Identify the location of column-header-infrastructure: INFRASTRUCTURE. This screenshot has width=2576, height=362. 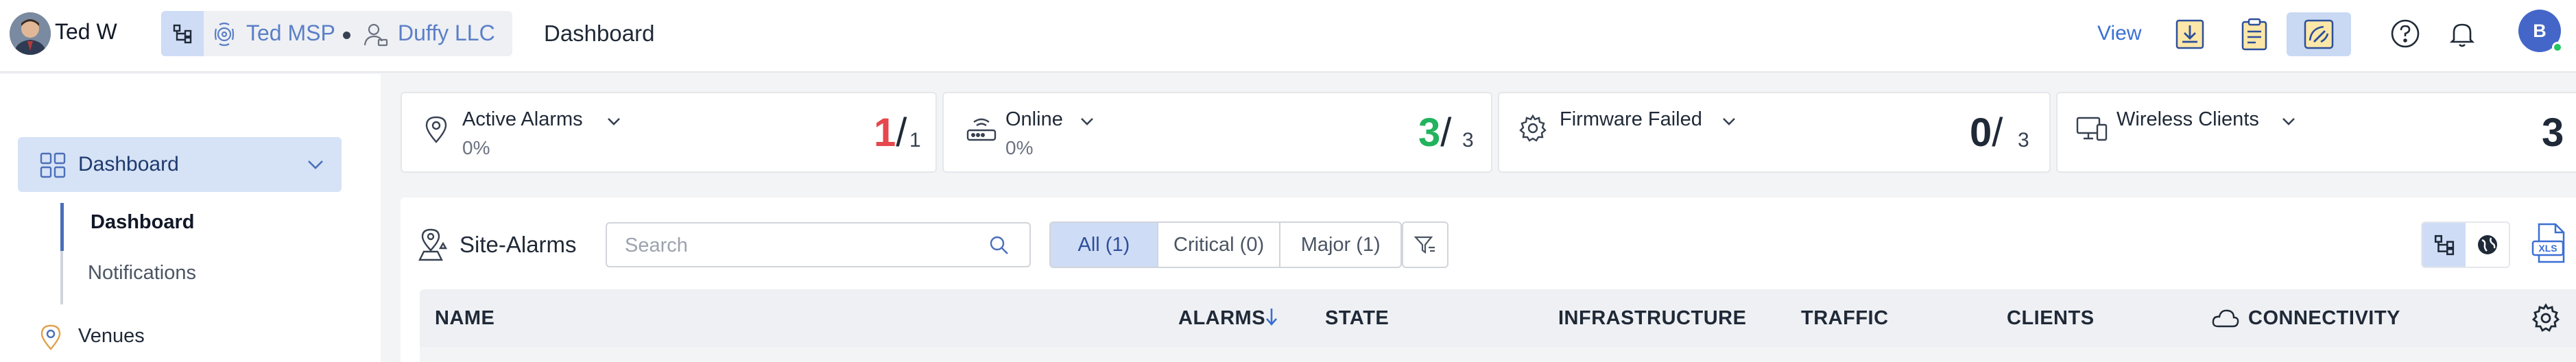
(1652, 318).